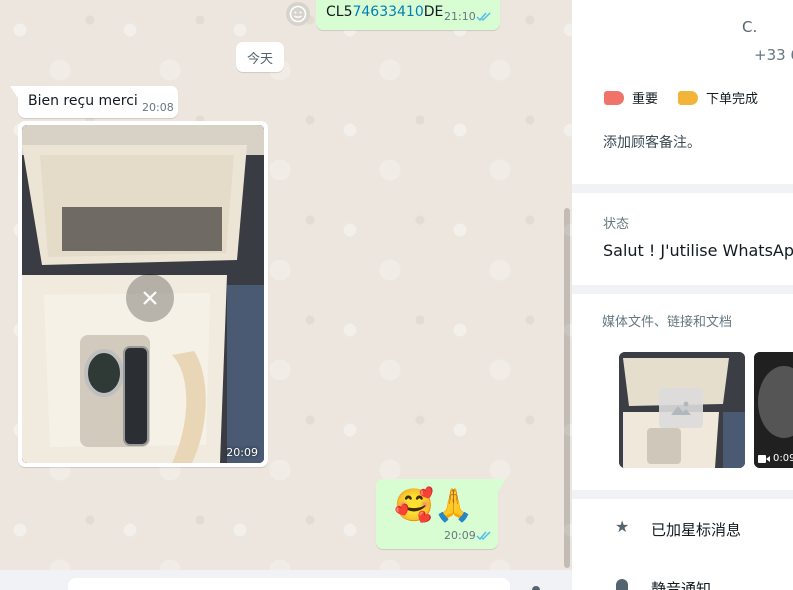 The height and width of the screenshot is (590, 793). Describe the element at coordinates (698, 250) in the screenshot. I see `status-text: Salut ! J'utilise WhatsApp.` at that location.